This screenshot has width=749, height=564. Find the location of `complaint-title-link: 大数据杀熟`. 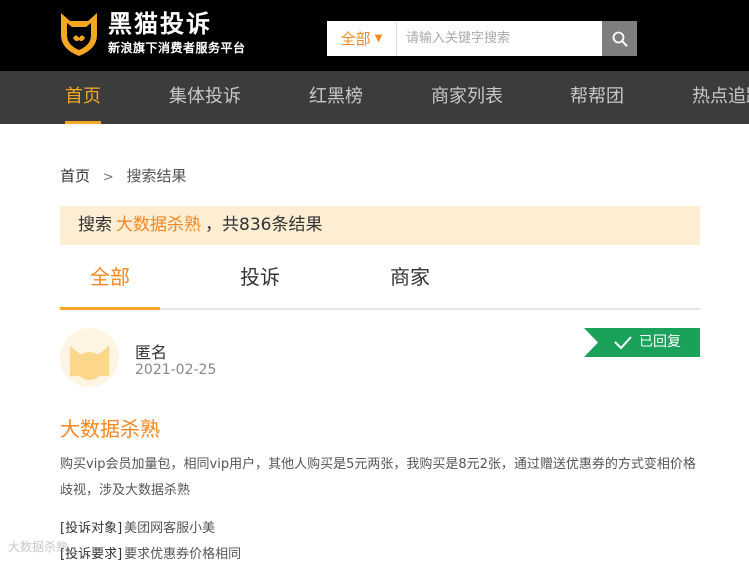

complaint-title-link: 大数据杀熟 is located at coordinates (110, 427).